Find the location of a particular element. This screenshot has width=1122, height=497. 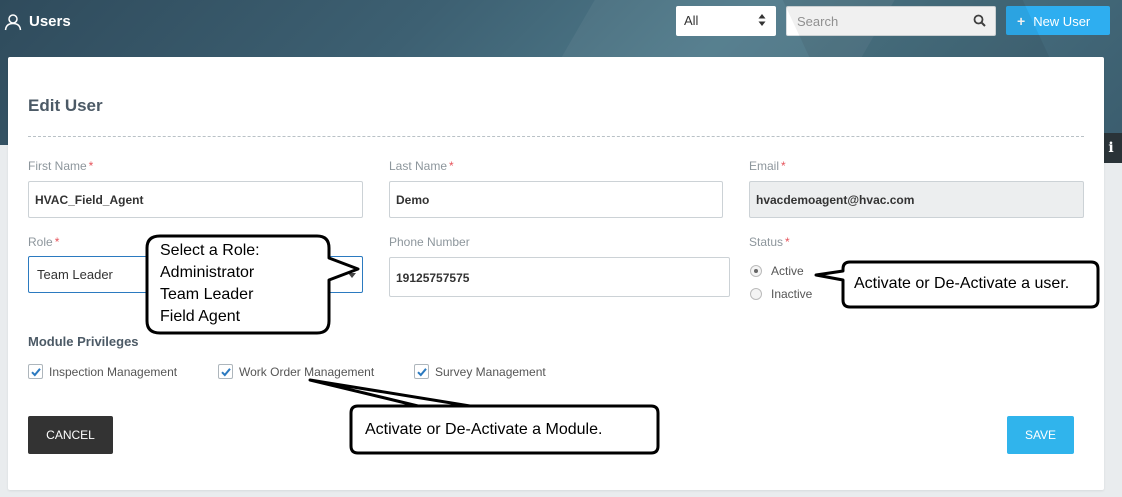

status-inactive-option: Inactive is located at coordinates (781, 294).